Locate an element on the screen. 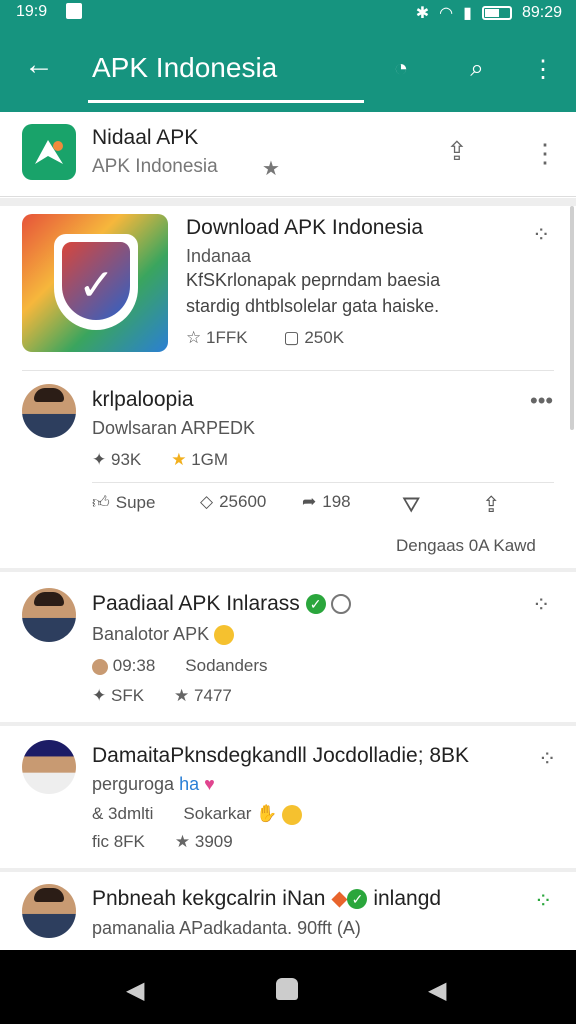 The width and height of the screenshot is (576, 1024). post-stats: fic 8FK ★ 3909 is located at coordinates (162, 842).